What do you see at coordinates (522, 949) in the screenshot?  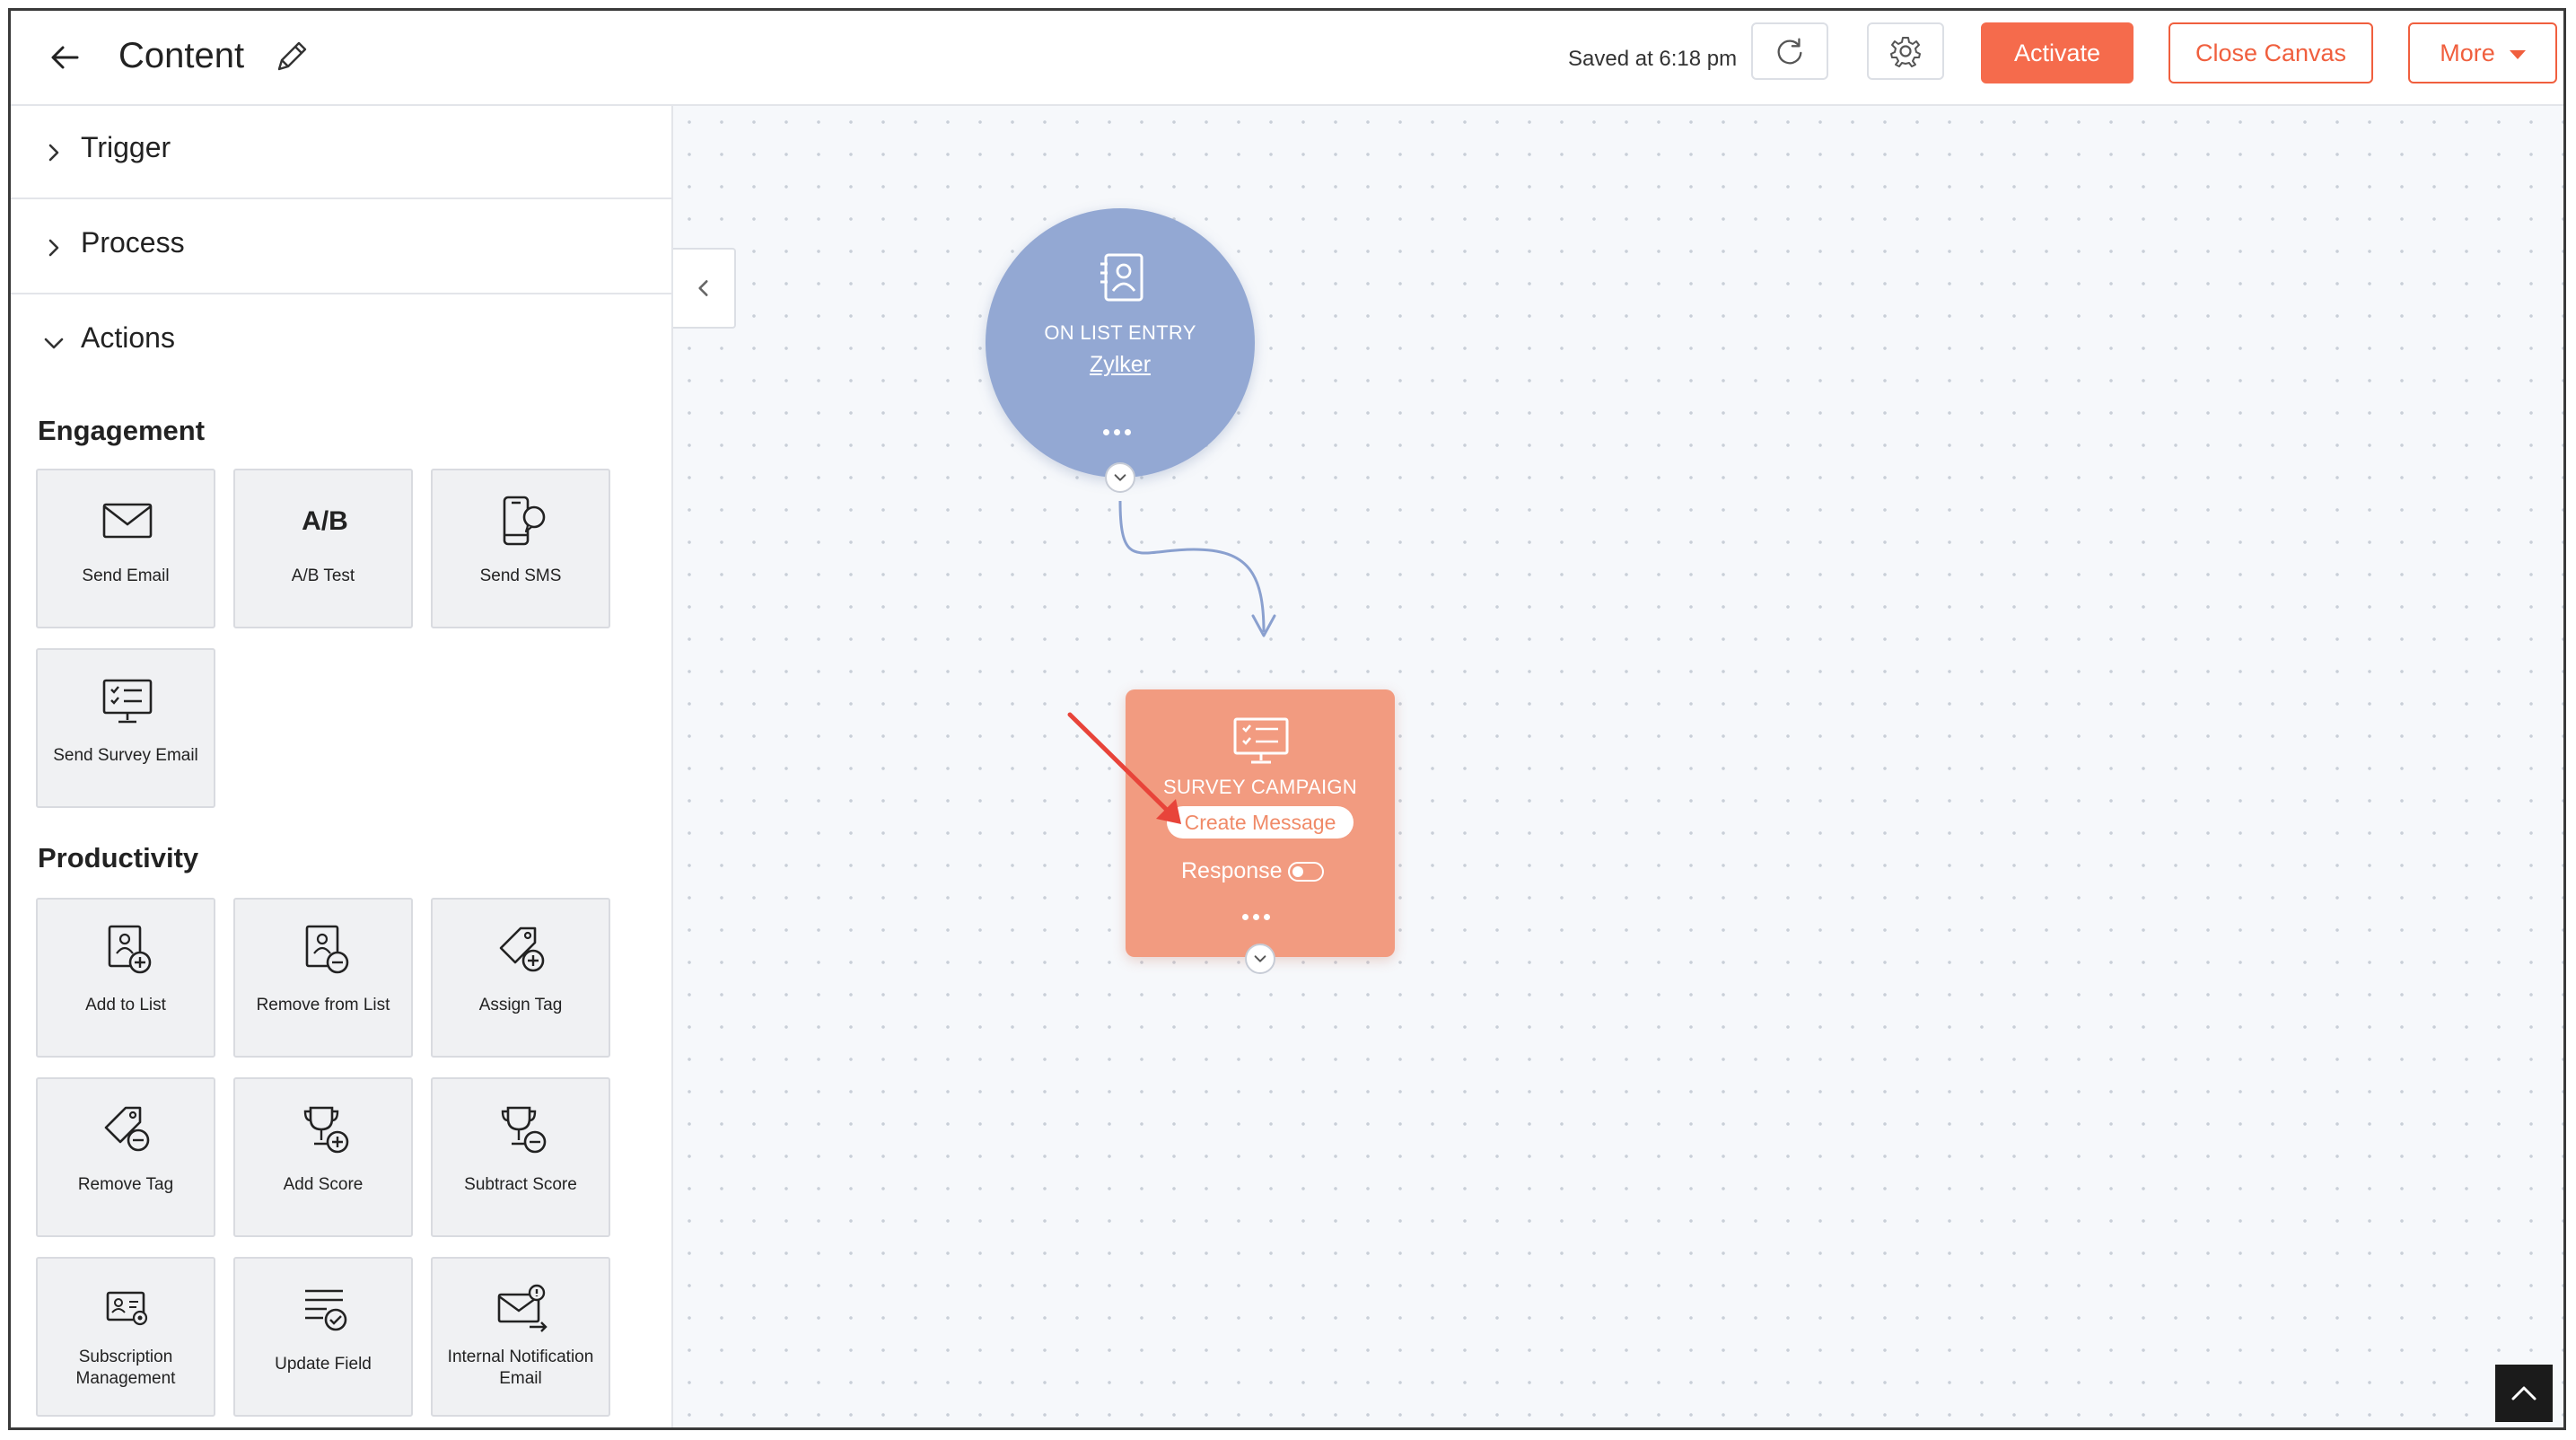 I see `assign-tag-icon` at bounding box center [522, 949].